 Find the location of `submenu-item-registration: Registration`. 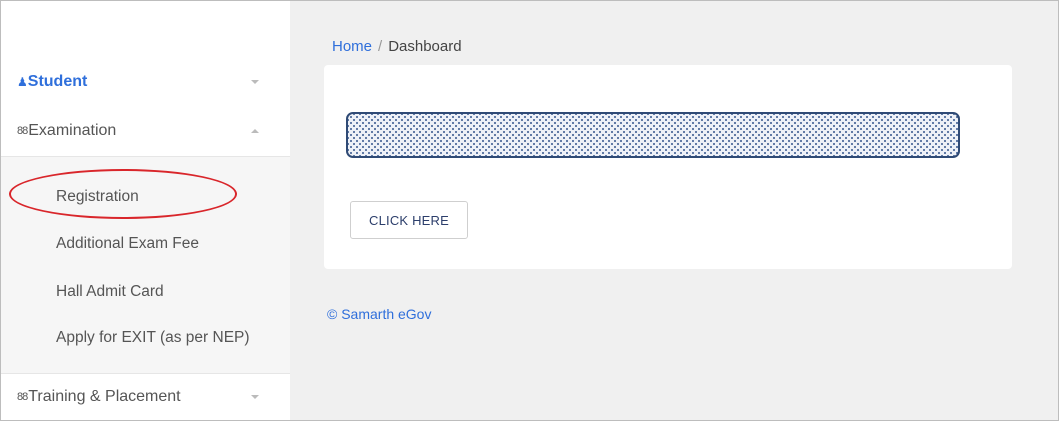

submenu-item-registration: Registration is located at coordinates (97, 197).